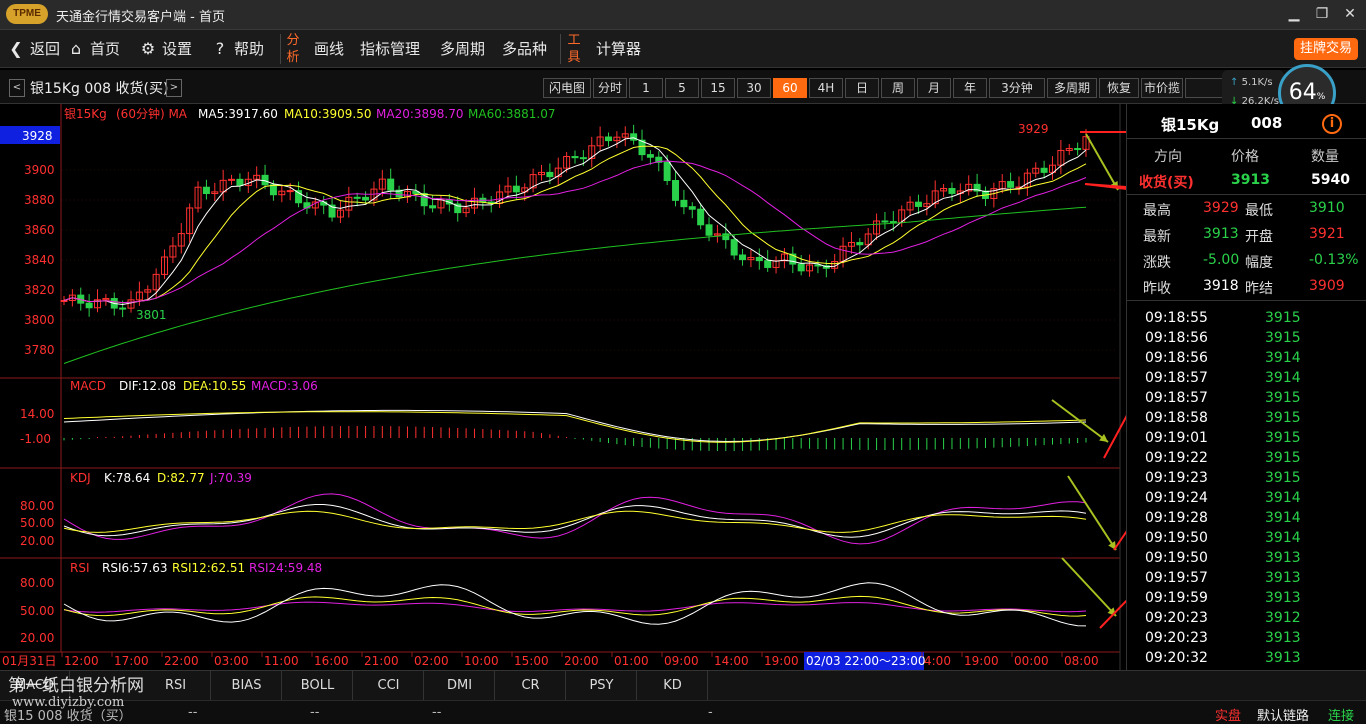 The height and width of the screenshot is (724, 1366). Describe the element at coordinates (1325, 157) in the screenshot. I see `header-quantity: 数量` at that location.